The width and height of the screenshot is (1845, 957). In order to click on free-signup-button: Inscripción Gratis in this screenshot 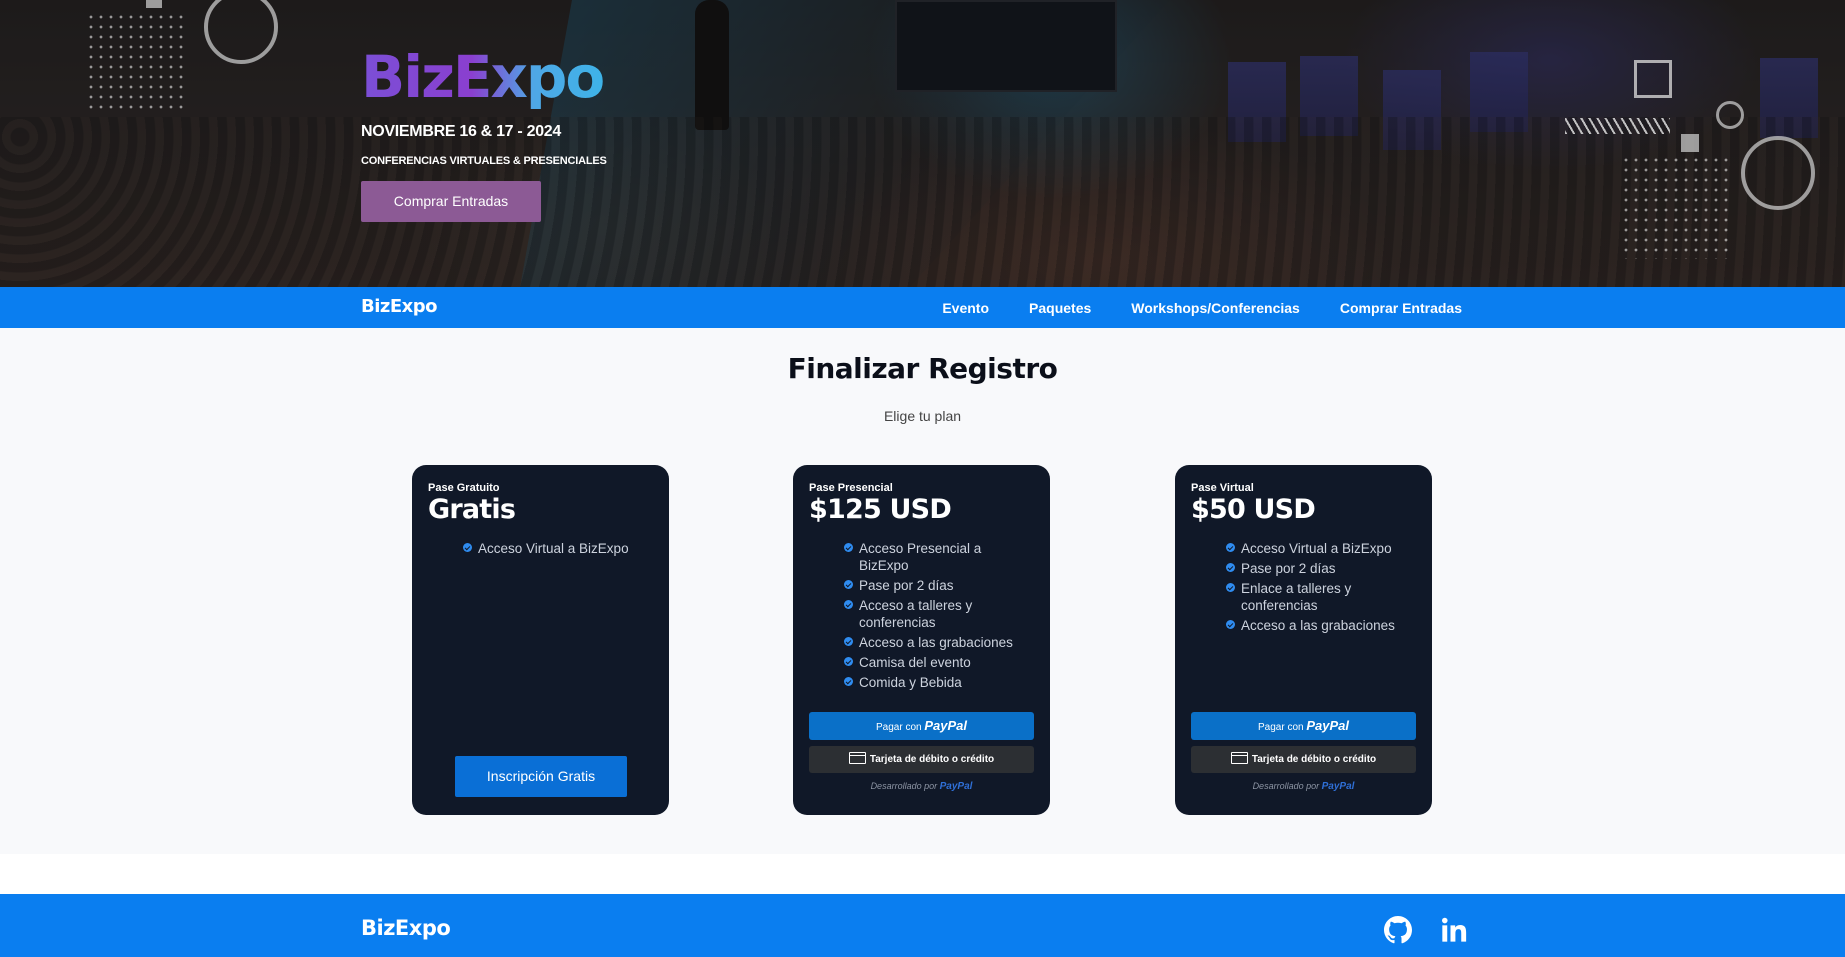, I will do `click(541, 776)`.